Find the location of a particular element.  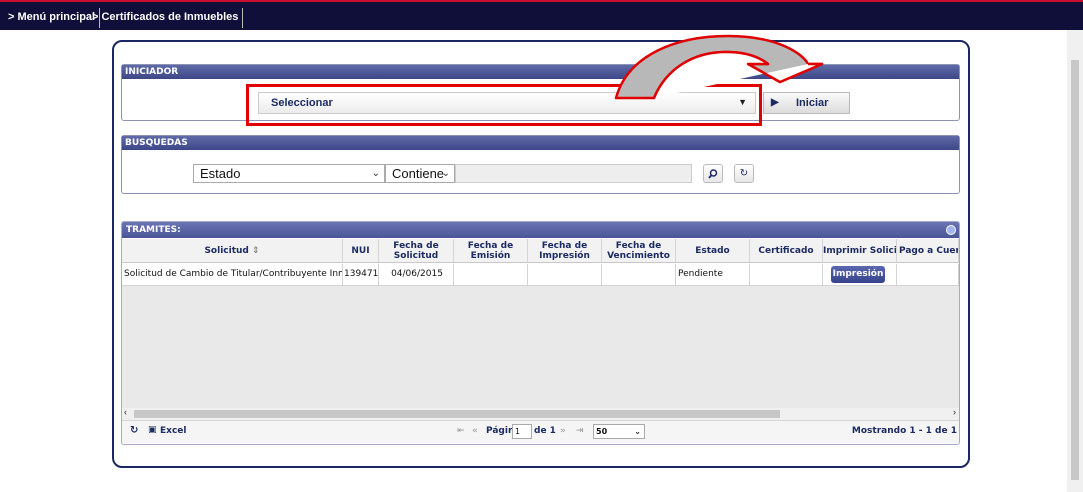

grid-scroll-thumb is located at coordinates (457, 414).